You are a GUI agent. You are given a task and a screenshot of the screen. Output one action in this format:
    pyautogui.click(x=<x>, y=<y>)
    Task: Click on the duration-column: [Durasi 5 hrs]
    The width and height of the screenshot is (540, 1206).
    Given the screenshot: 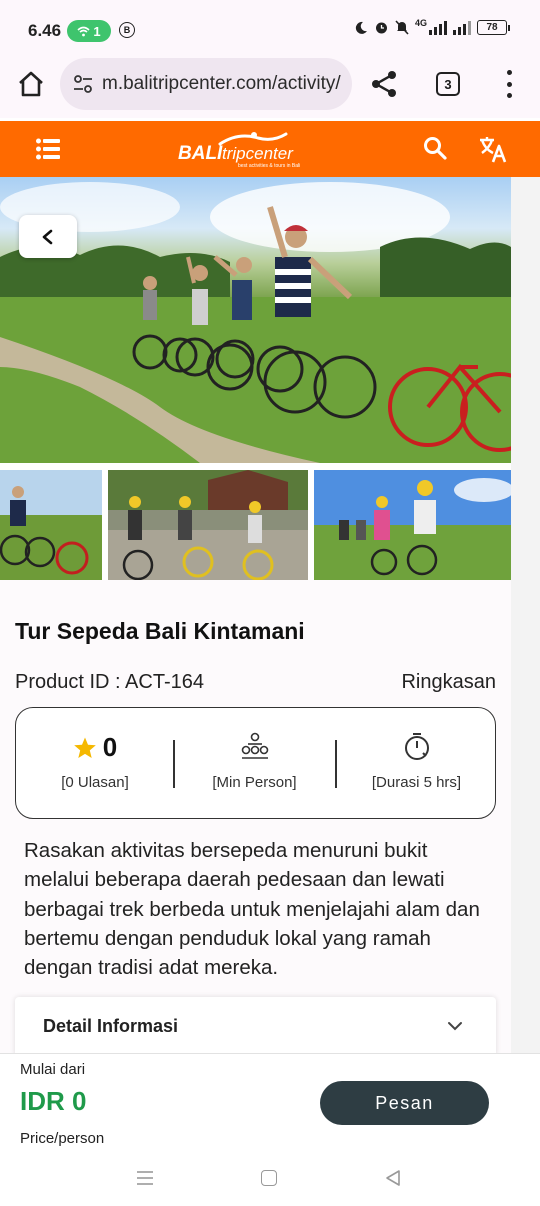 What is the action you would take?
    pyautogui.click(x=416, y=764)
    